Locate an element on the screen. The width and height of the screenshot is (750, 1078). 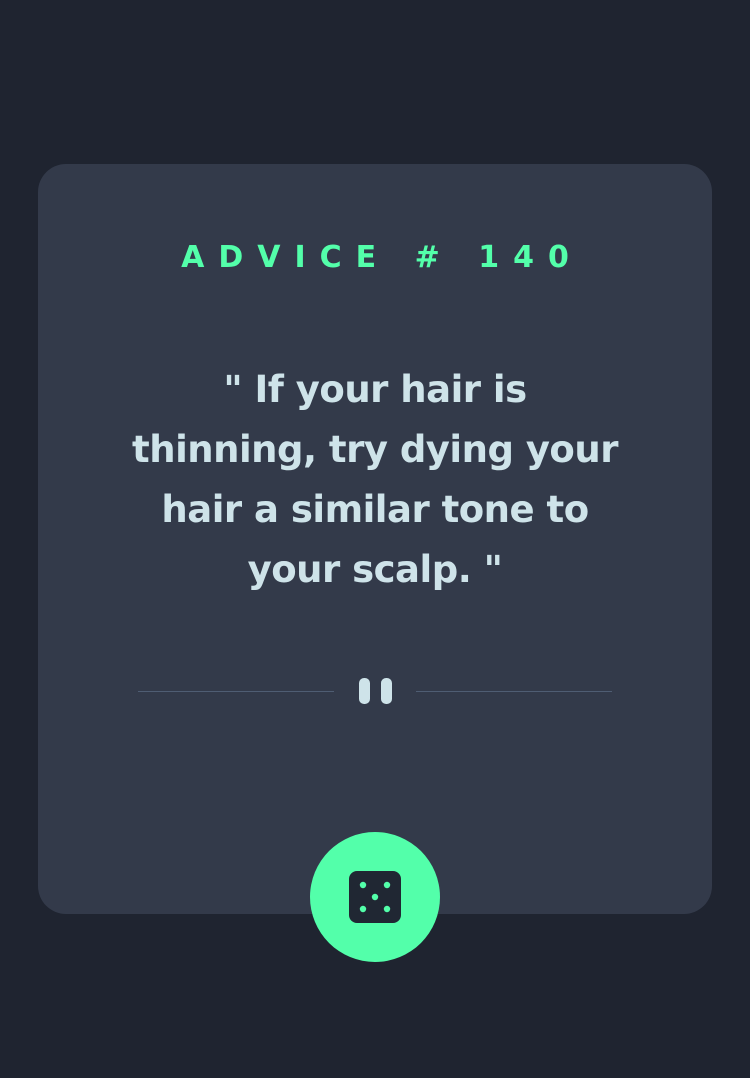
dice-icon is located at coordinates (375, 897).